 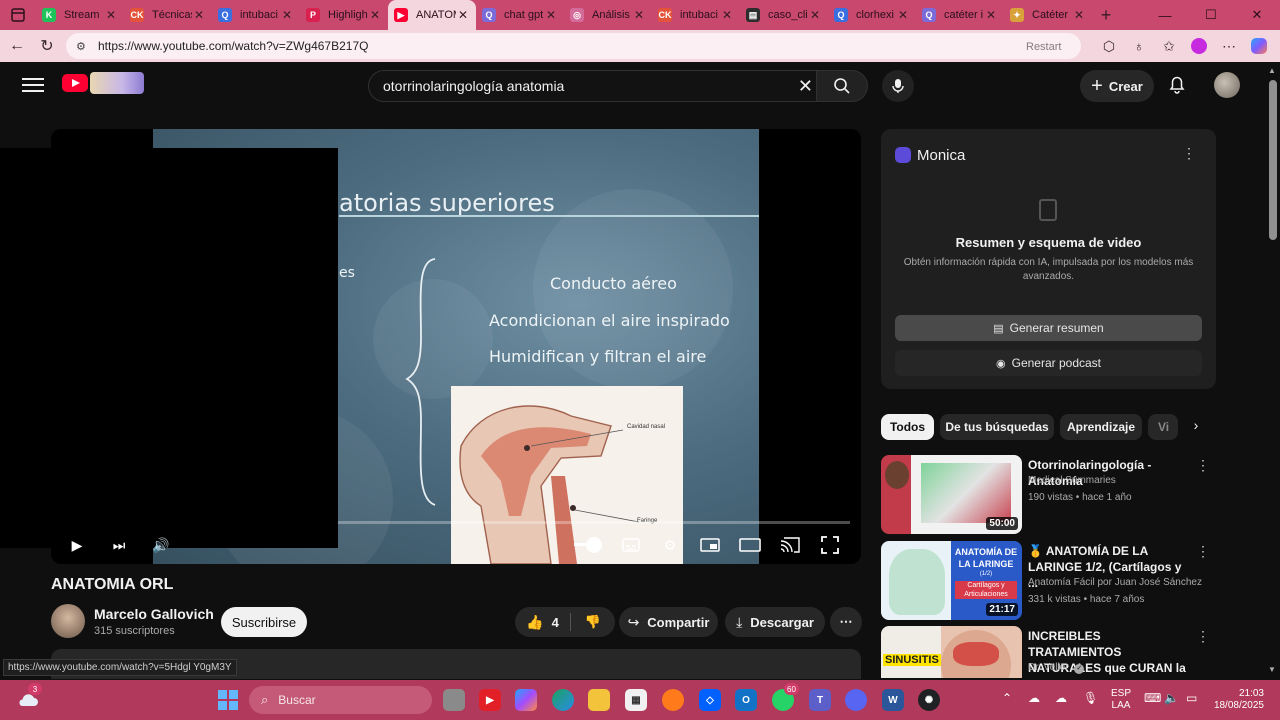 I want to click on share-button: ↪ Compartir, so click(x=668, y=622).